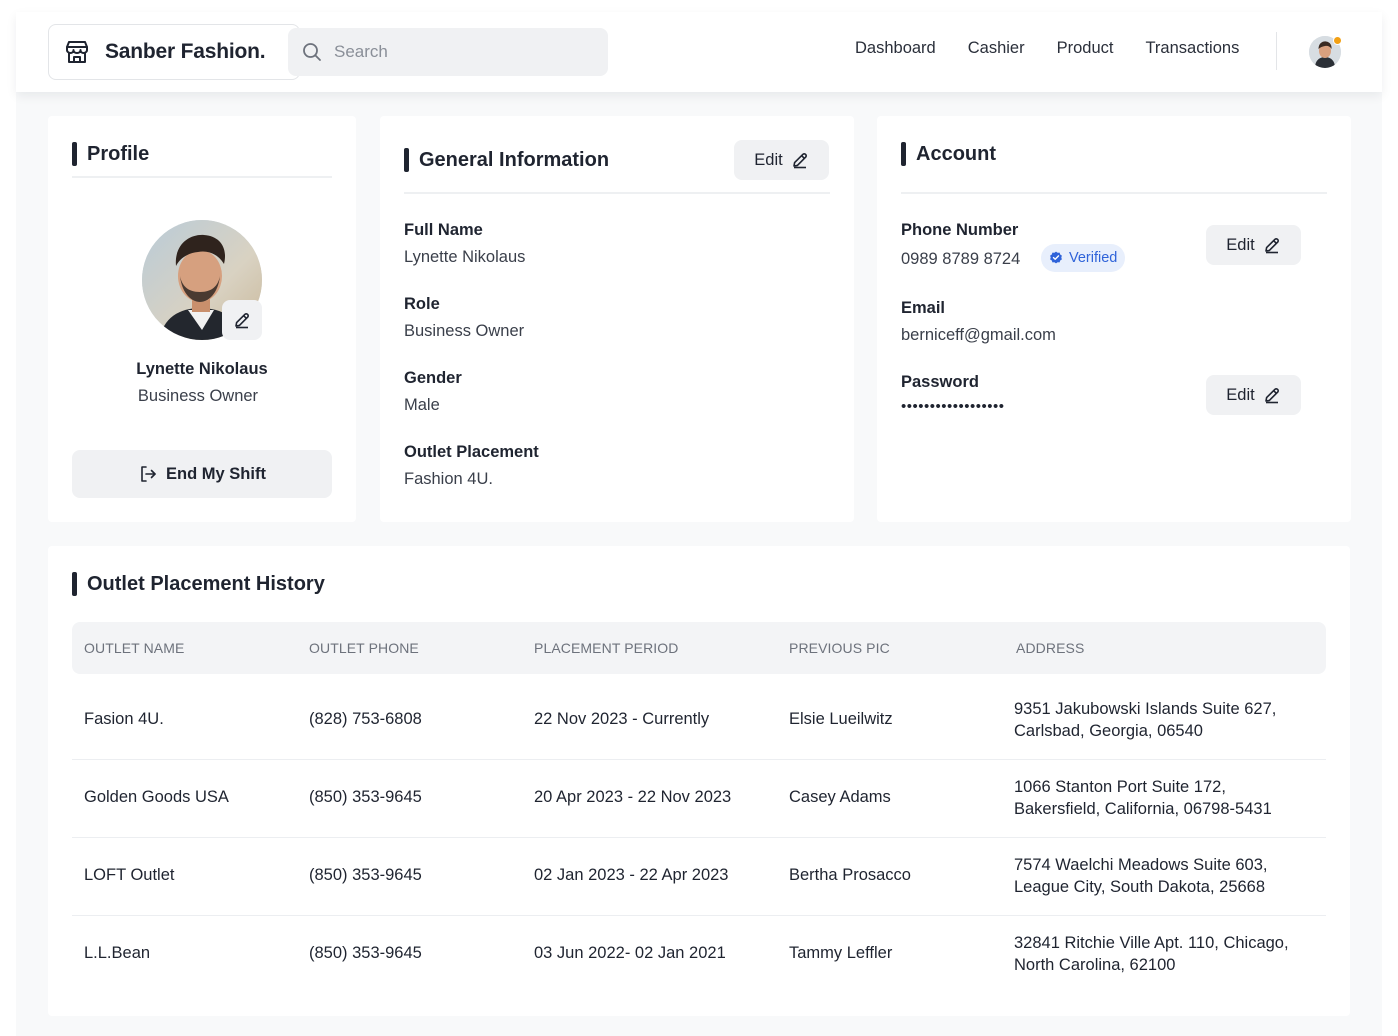  I want to click on cell-outlet-name: Golden Goods USA, so click(156, 797).